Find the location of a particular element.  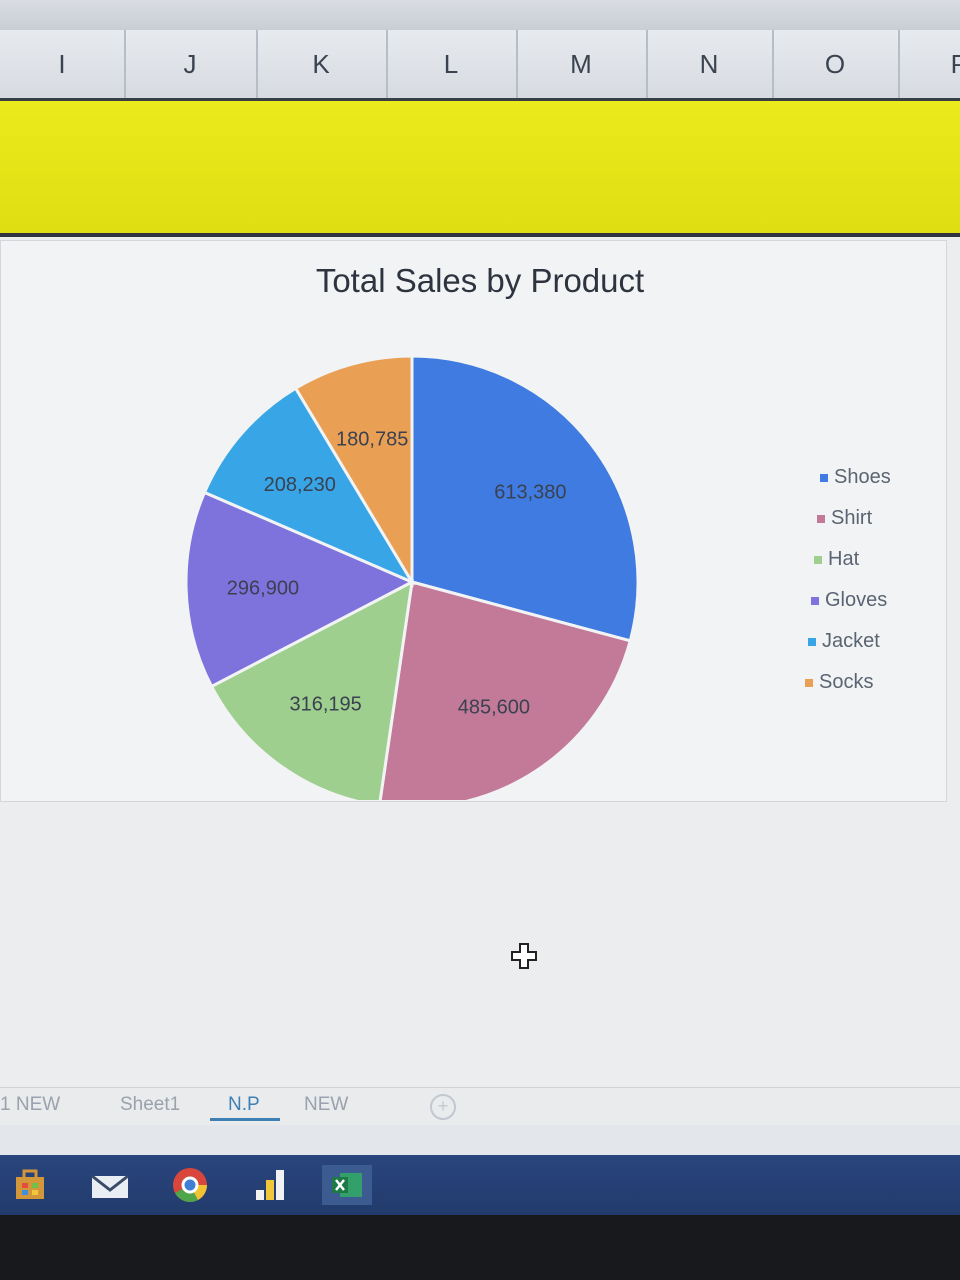

legend-item-shirt: Shirt is located at coordinates (844, 518).